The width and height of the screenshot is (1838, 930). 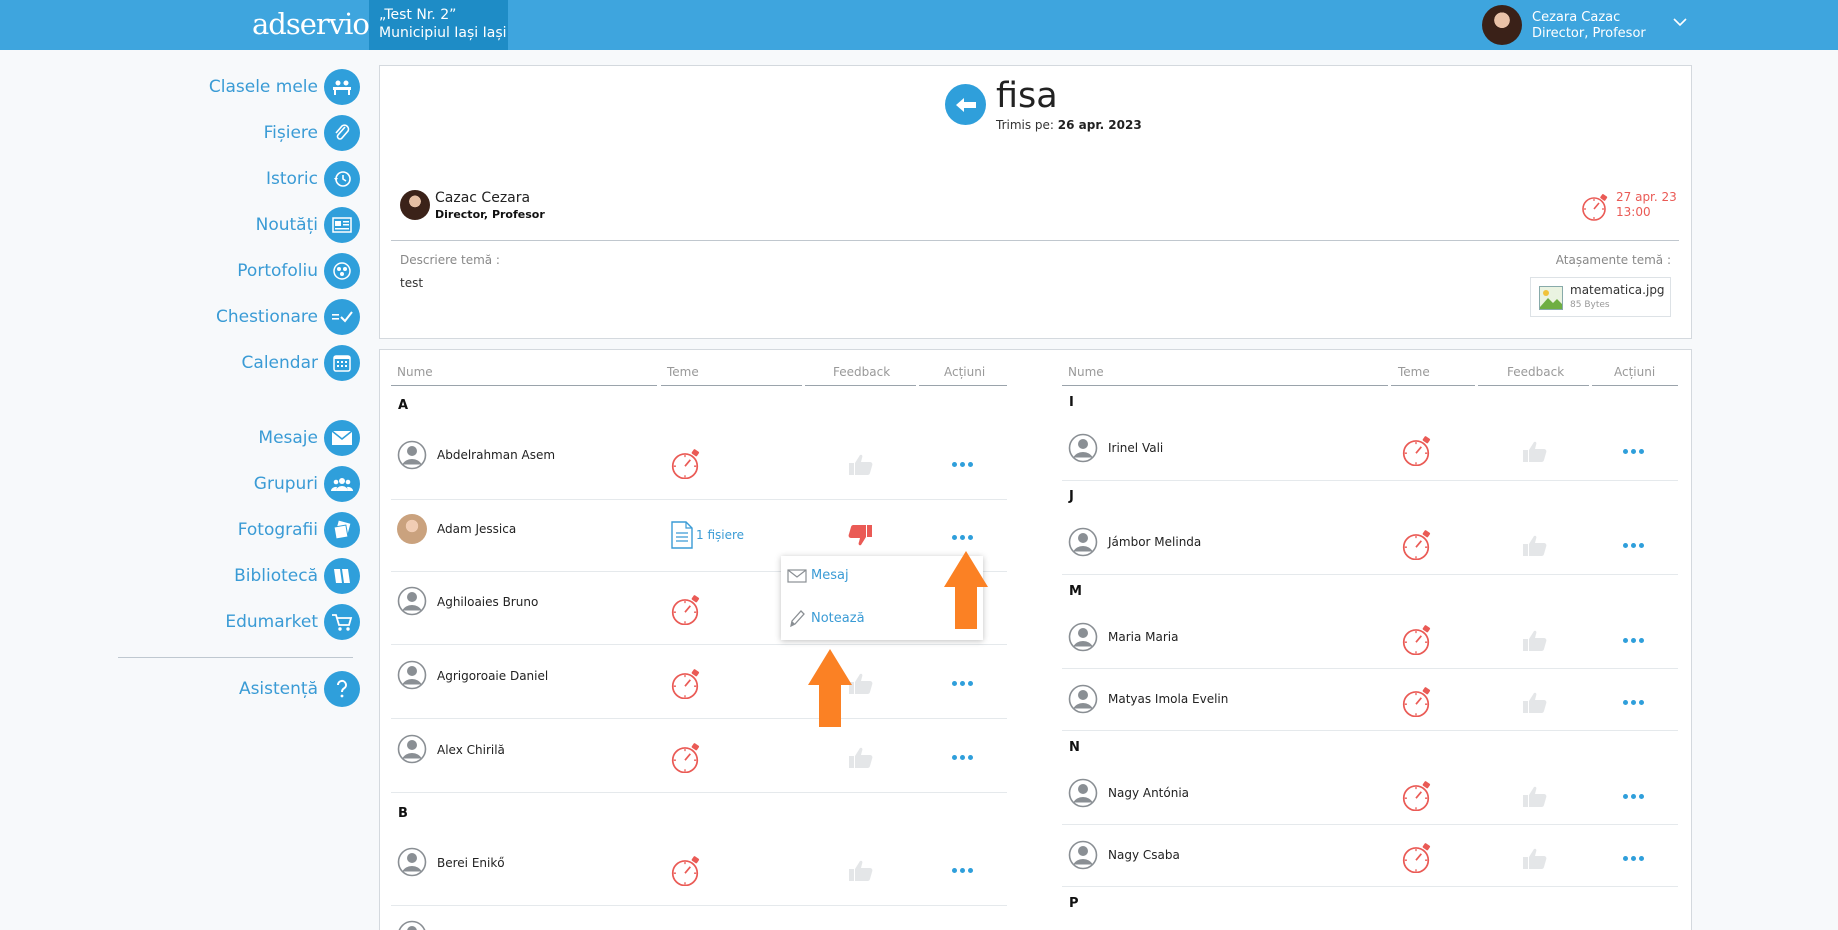 What do you see at coordinates (860, 535) in the screenshot?
I see `dislike-icon` at bounding box center [860, 535].